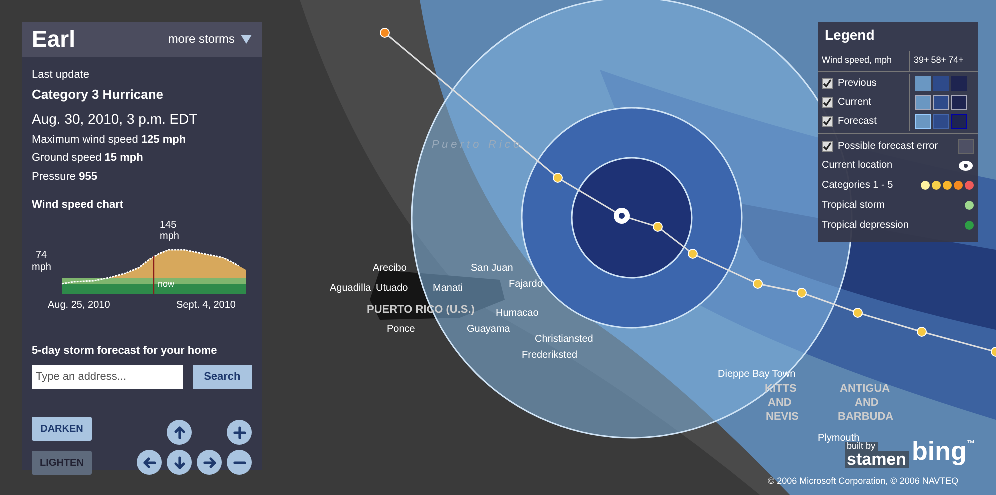 The width and height of the screenshot is (996, 495). What do you see at coordinates (61, 75) in the screenshot?
I see `last-update-label: Last update` at bounding box center [61, 75].